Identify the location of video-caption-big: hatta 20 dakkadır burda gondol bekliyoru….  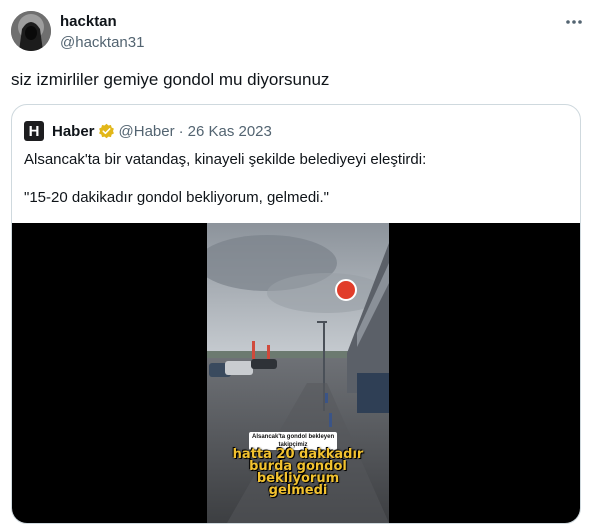
(298, 473).